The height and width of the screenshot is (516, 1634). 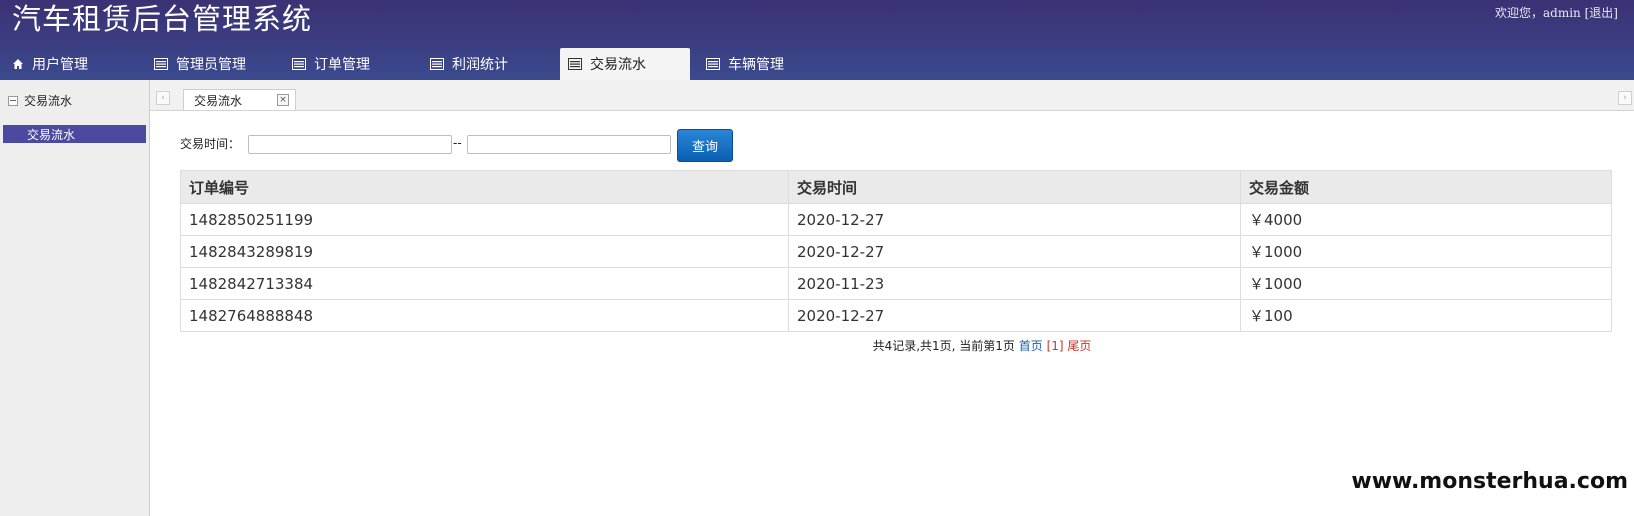 I want to click on user-welcome: 欢迎您，admin [退出], so click(x=1556, y=12).